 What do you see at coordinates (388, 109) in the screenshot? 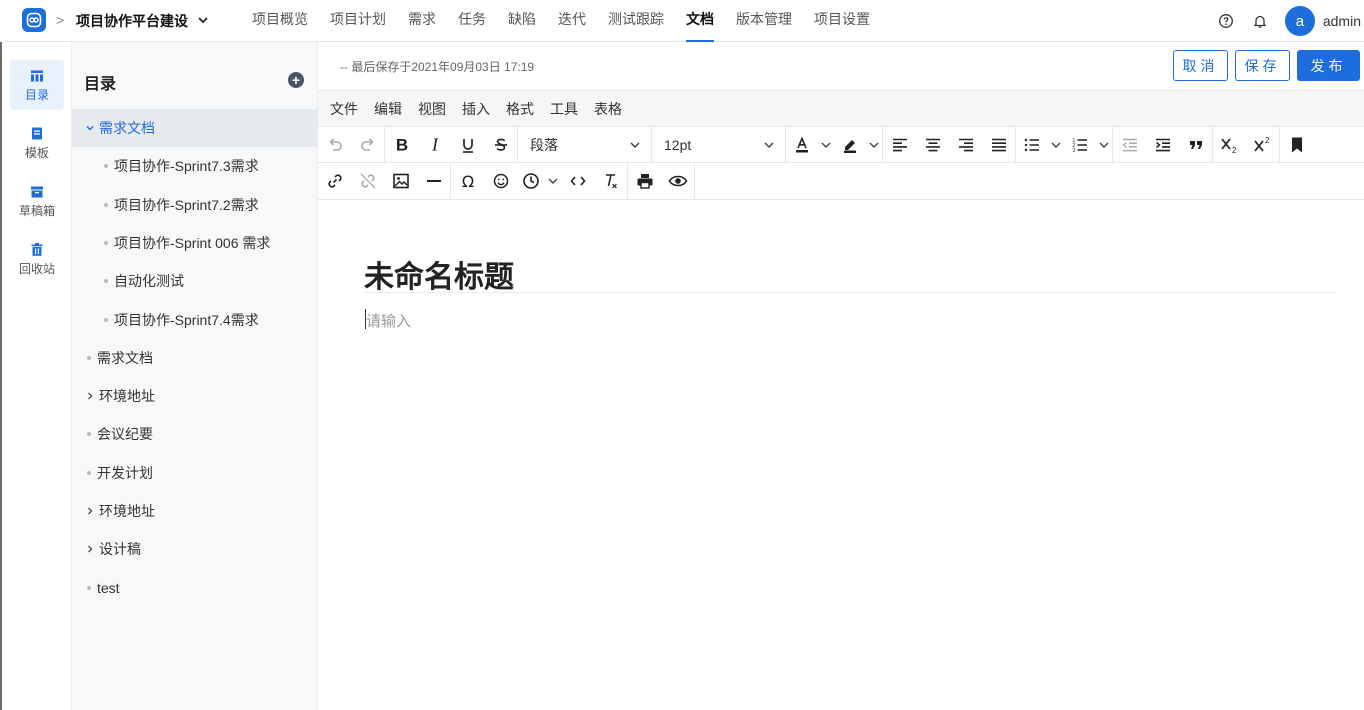
I see `menu-item: 编辑` at bounding box center [388, 109].